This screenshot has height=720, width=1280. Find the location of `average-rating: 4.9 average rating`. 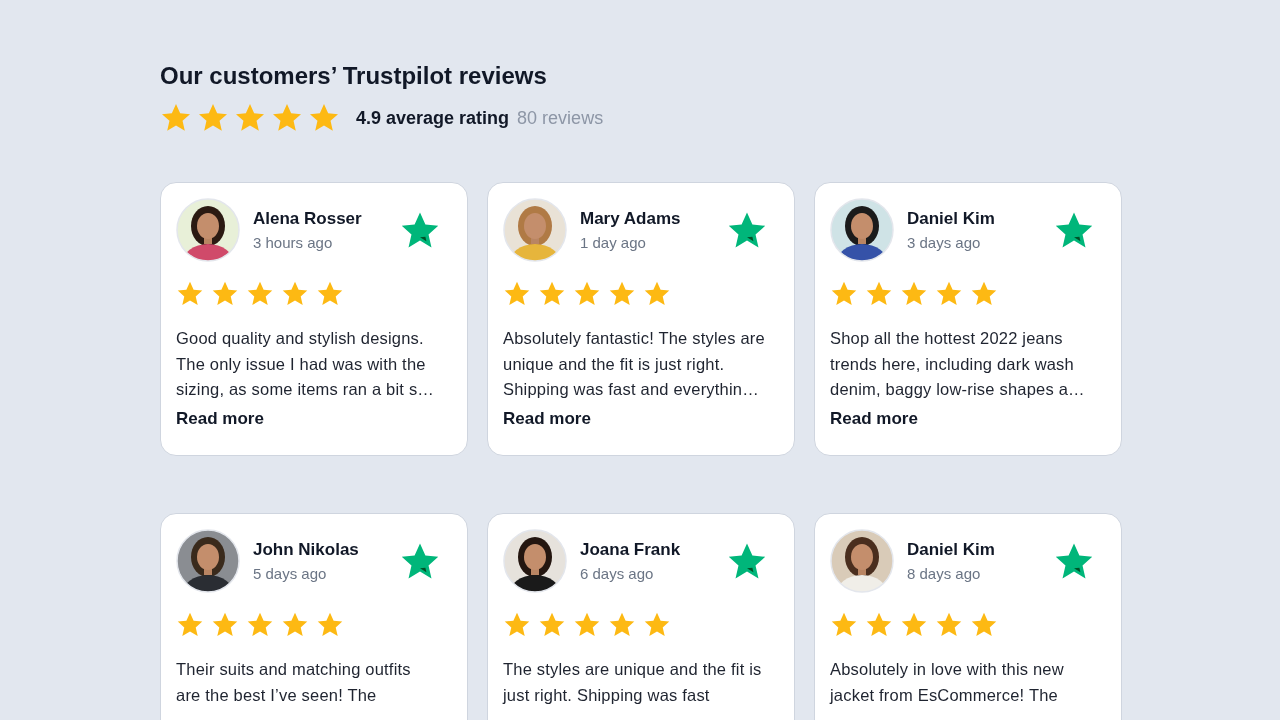

average-rating: 4.9 average rating is located at coordinates (433, 118).